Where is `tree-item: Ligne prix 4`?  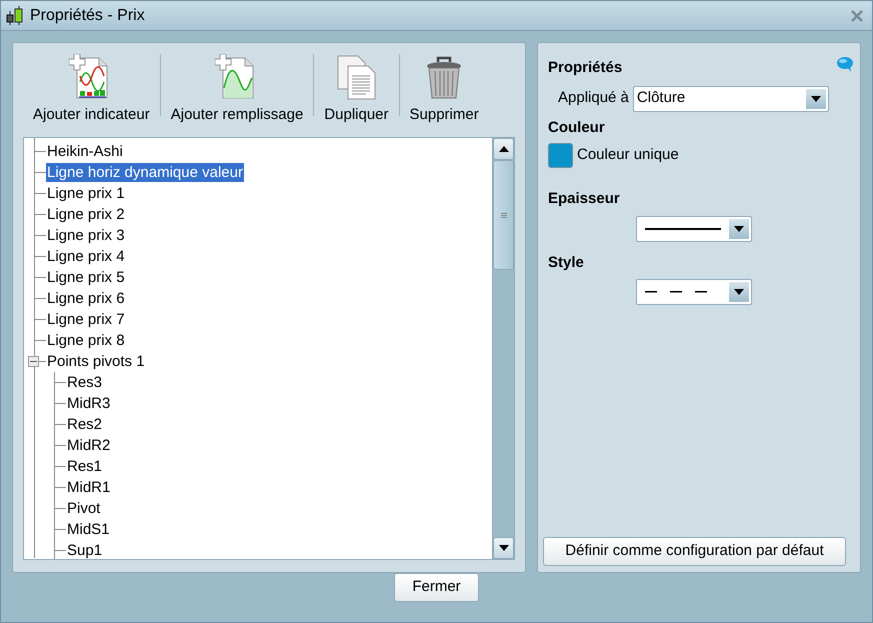 tree-item: Ligne prix 4 is located at coordinates (86, 256).